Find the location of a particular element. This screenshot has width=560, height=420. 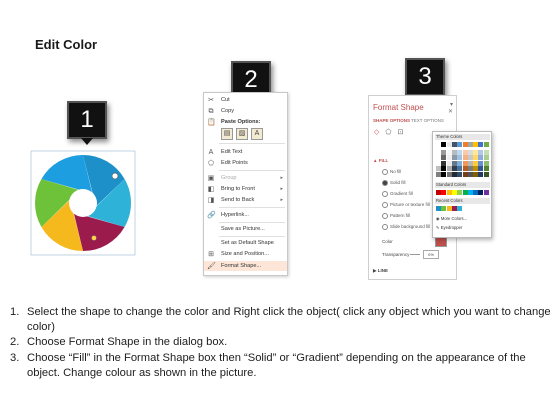

color-picker-button is located at coordinates (441, 242).